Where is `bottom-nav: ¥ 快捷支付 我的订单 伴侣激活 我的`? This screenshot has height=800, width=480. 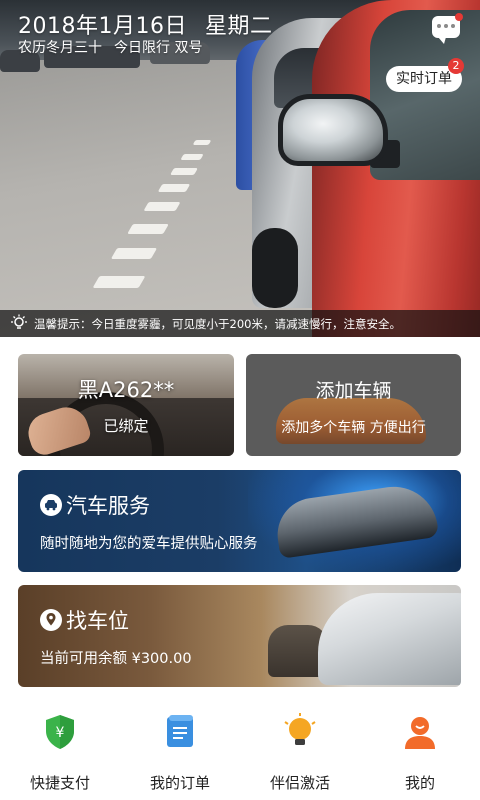 bottom-nav: ¥ 快捷支付 我的订单 伴侣激活 我的 is located at coordinates (240, 750).